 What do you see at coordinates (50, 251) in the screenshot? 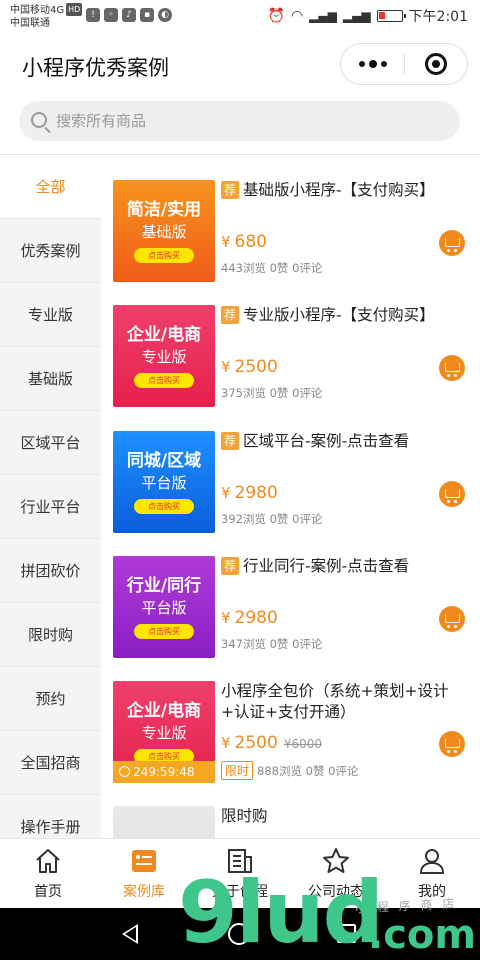
I see `sidebar-item-excellent-cases: 优秀案例` at bounding box center [50, 251].